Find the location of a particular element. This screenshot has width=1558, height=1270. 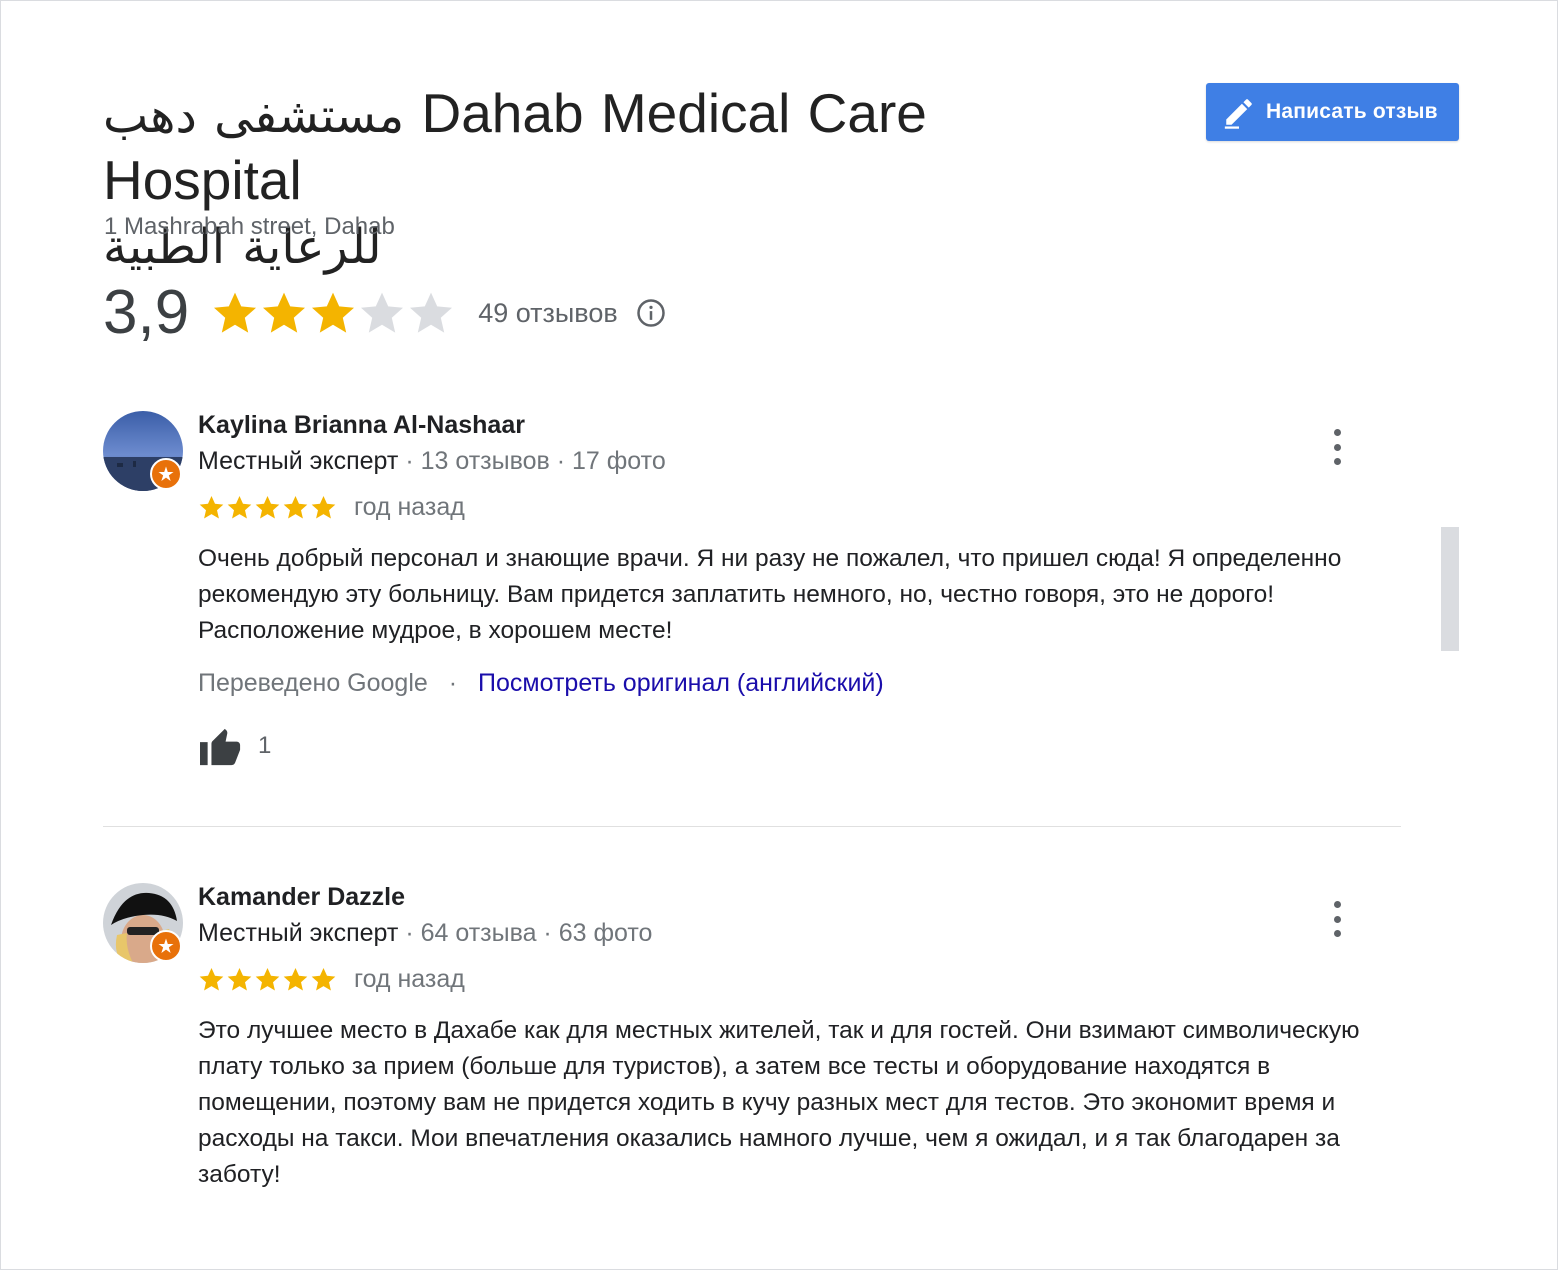

reviewer-name: Kamander Dazzle is located at coordinates (301, 897).